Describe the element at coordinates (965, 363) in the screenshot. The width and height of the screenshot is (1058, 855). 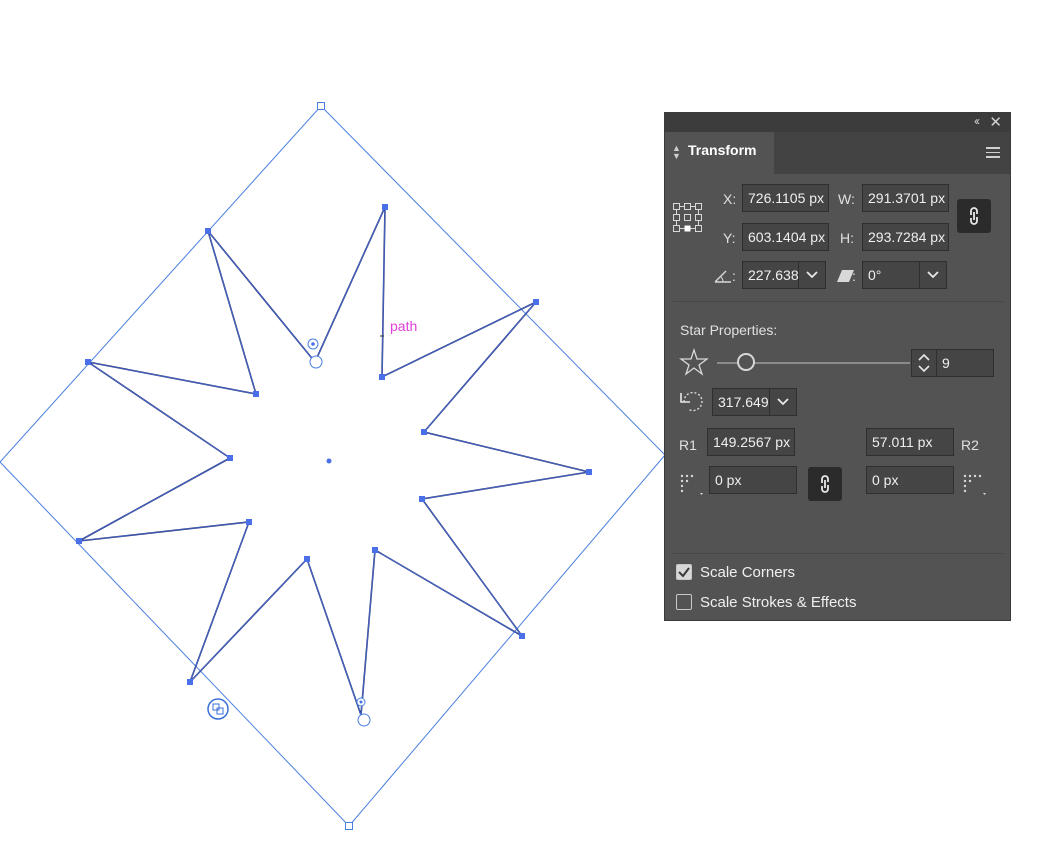
I see `points-field: 9` at that location.